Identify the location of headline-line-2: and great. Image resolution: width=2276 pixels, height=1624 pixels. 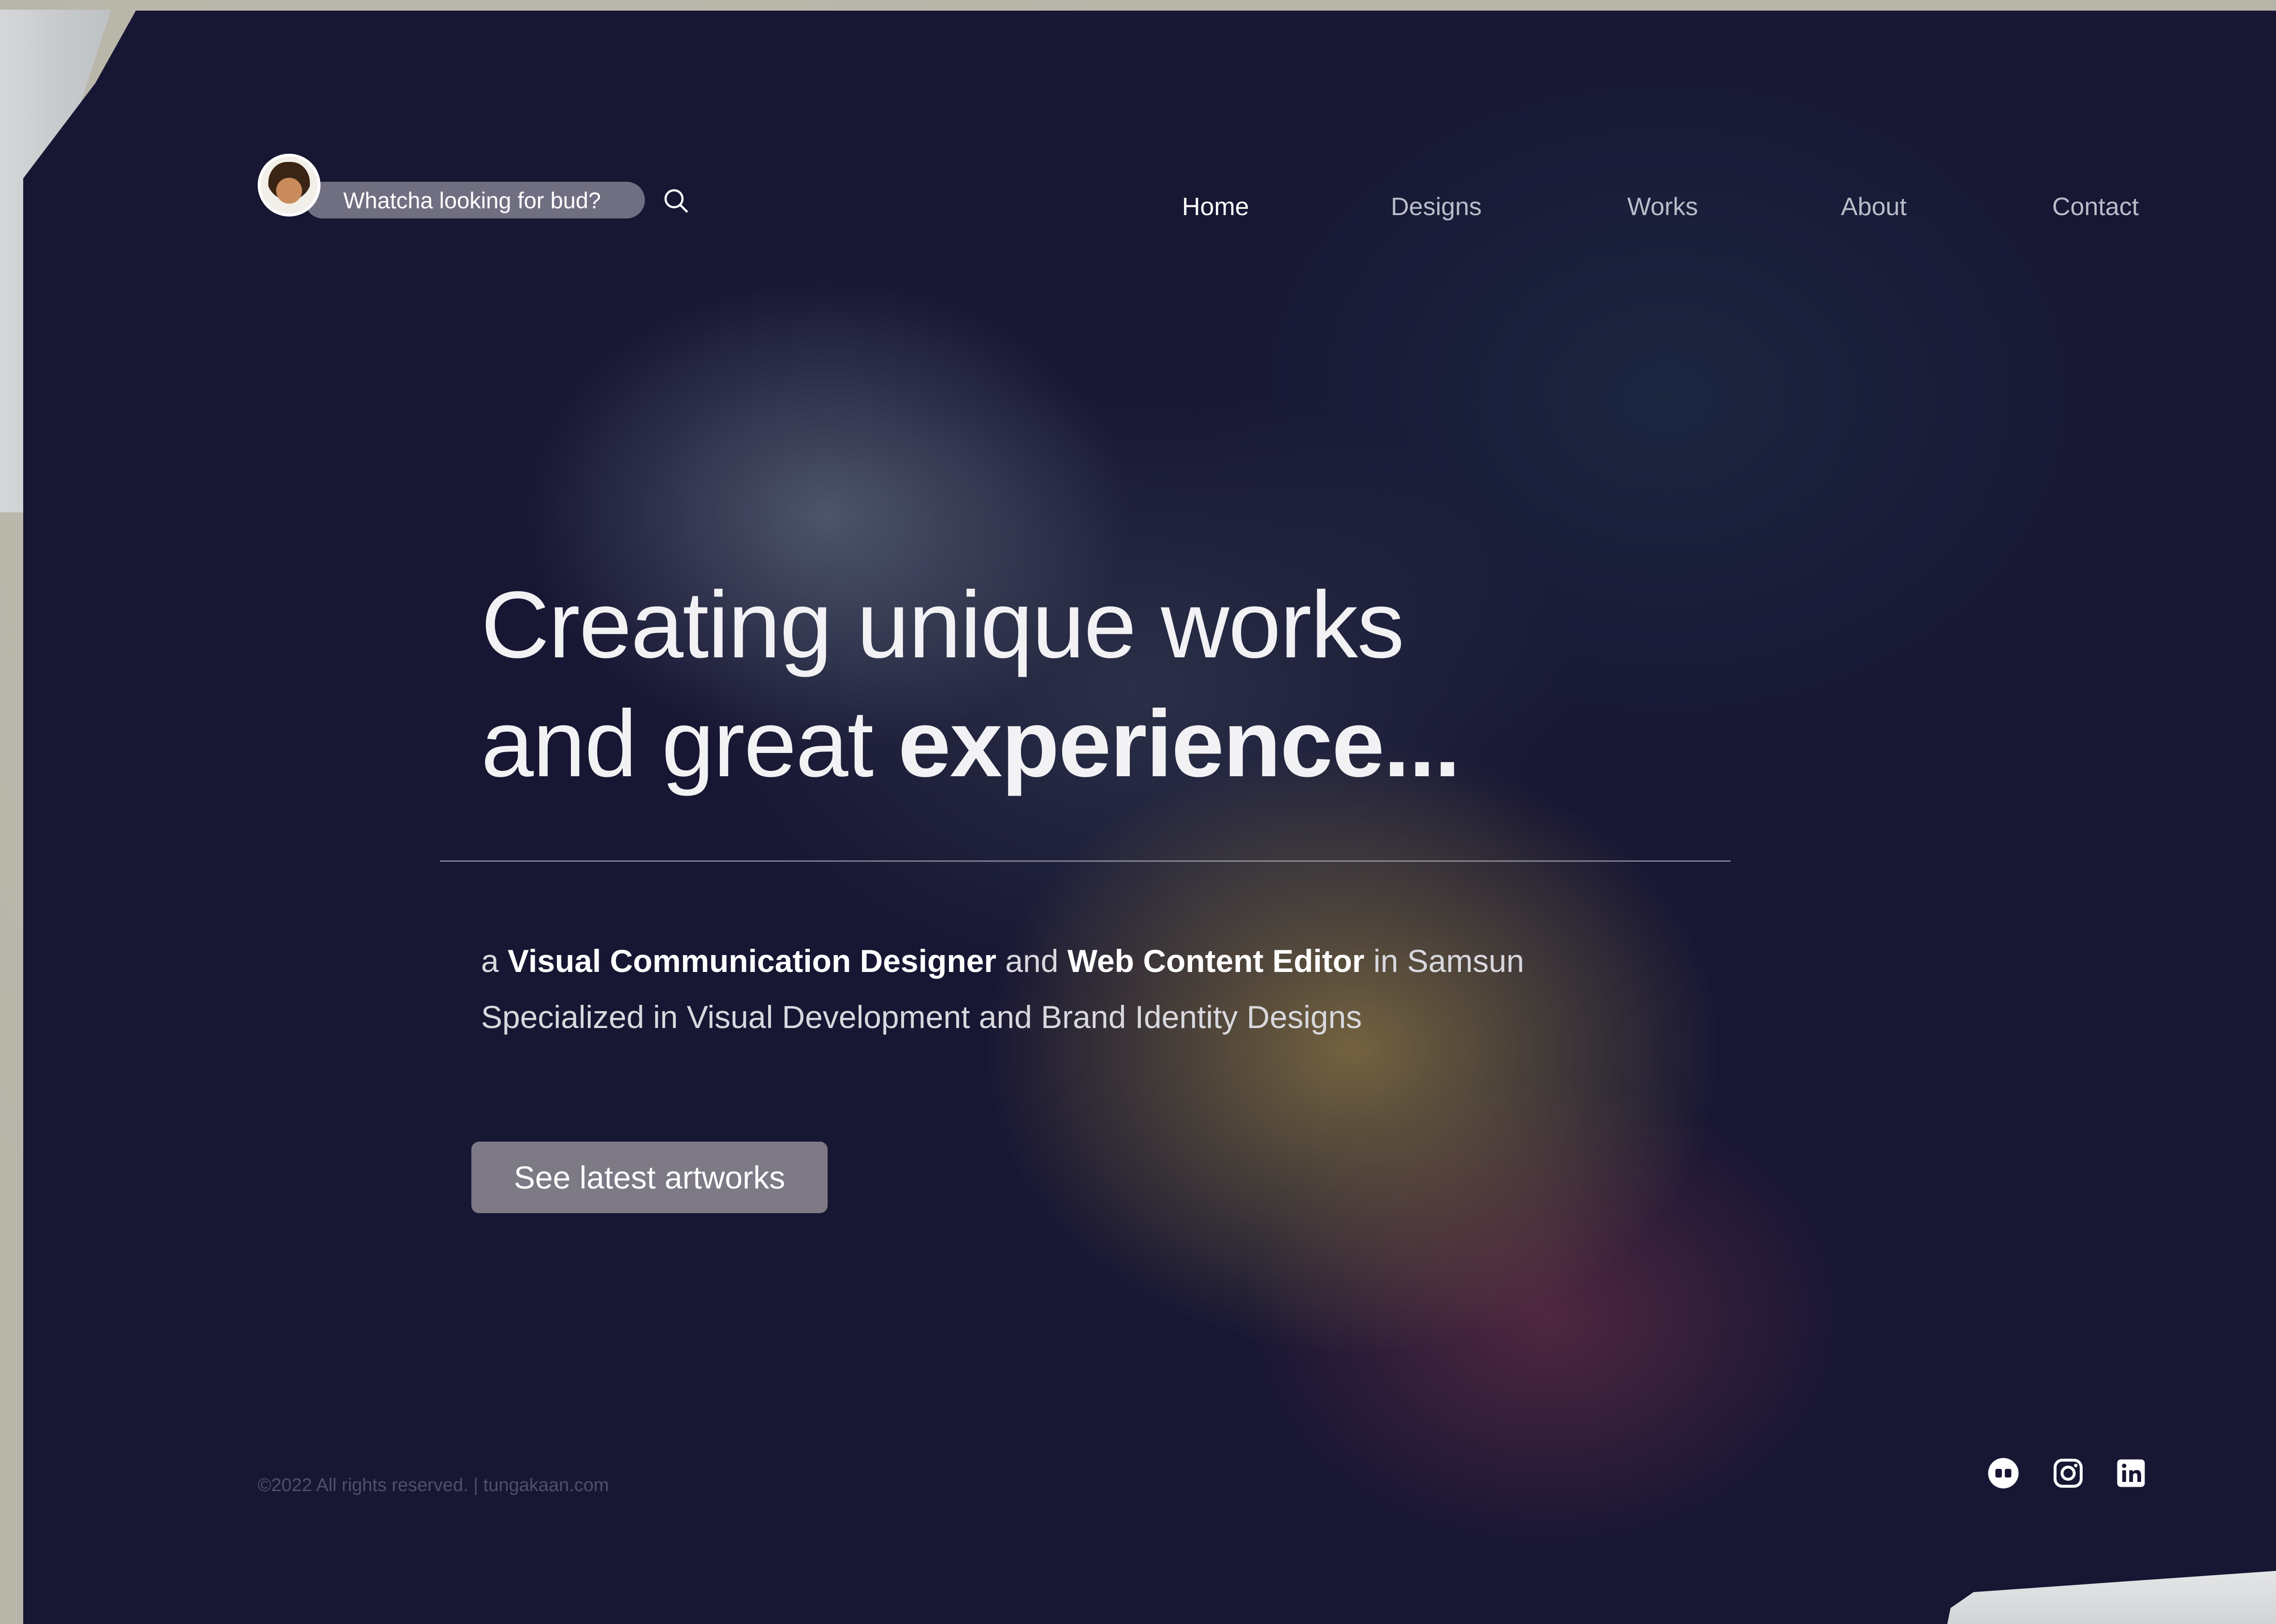
(689, 744).